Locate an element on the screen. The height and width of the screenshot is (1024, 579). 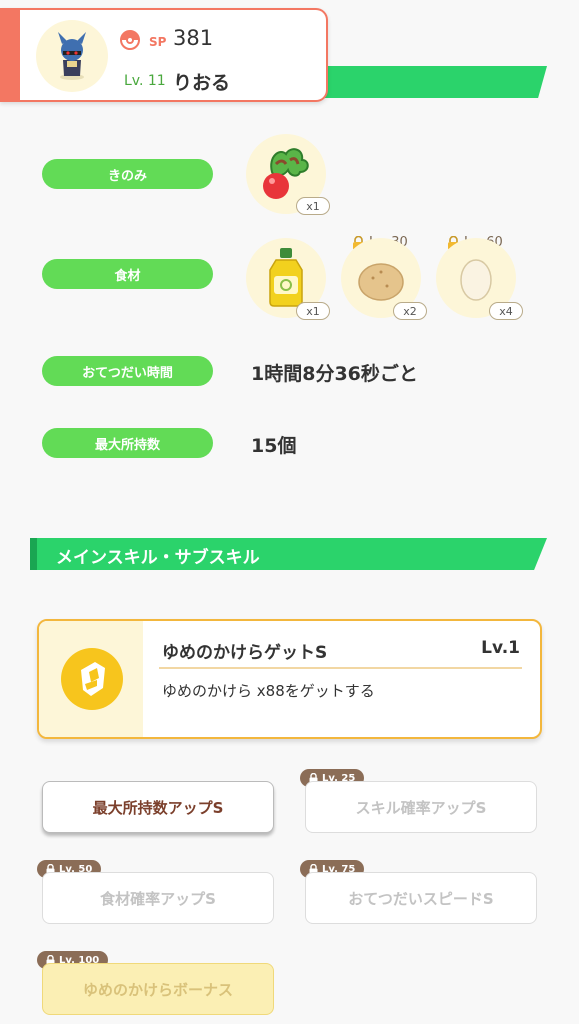
pokemon-avatar is located at coordinates (72, 56).